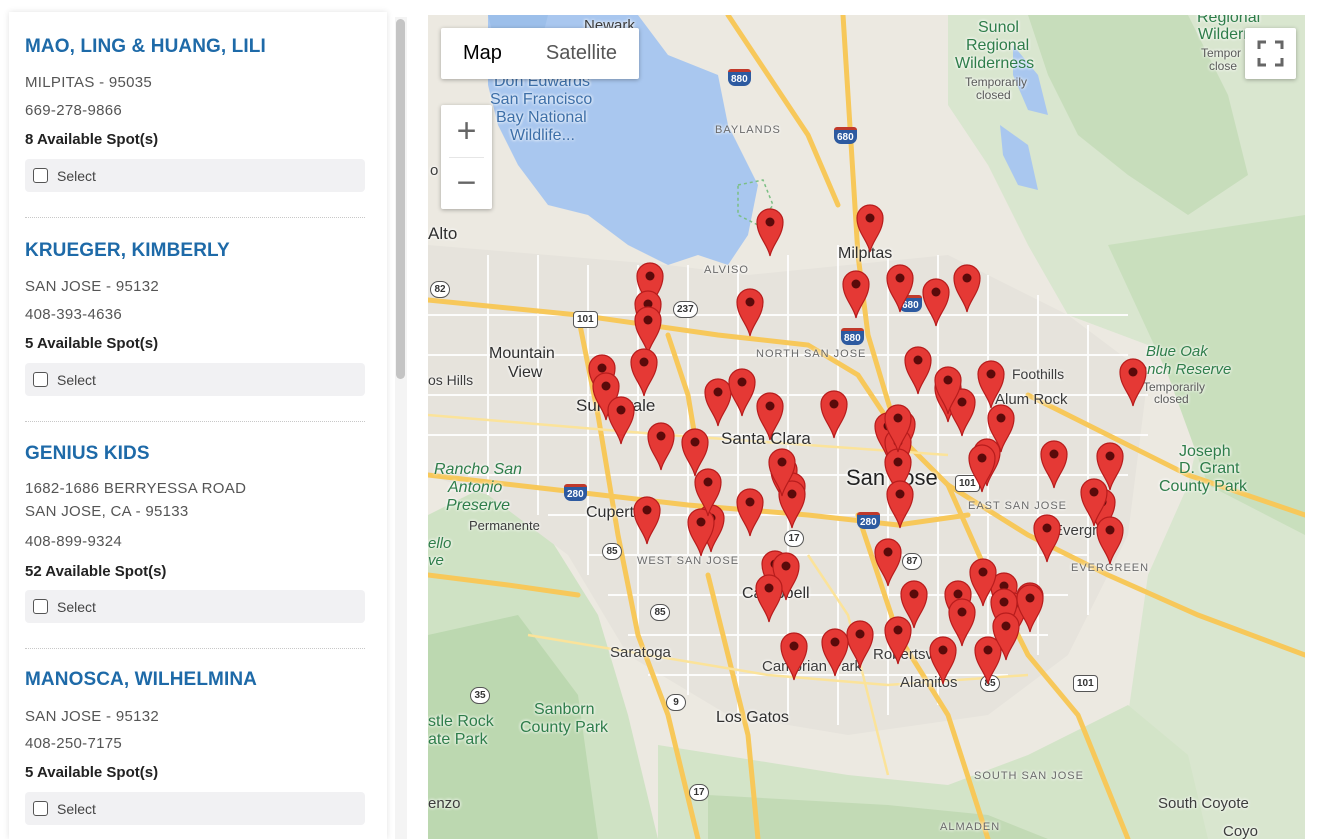  What do you see at coordinates (1177, 351) in the screenshot?
I see `map-label: Blue Oak` at bounding box center [1177, 351].